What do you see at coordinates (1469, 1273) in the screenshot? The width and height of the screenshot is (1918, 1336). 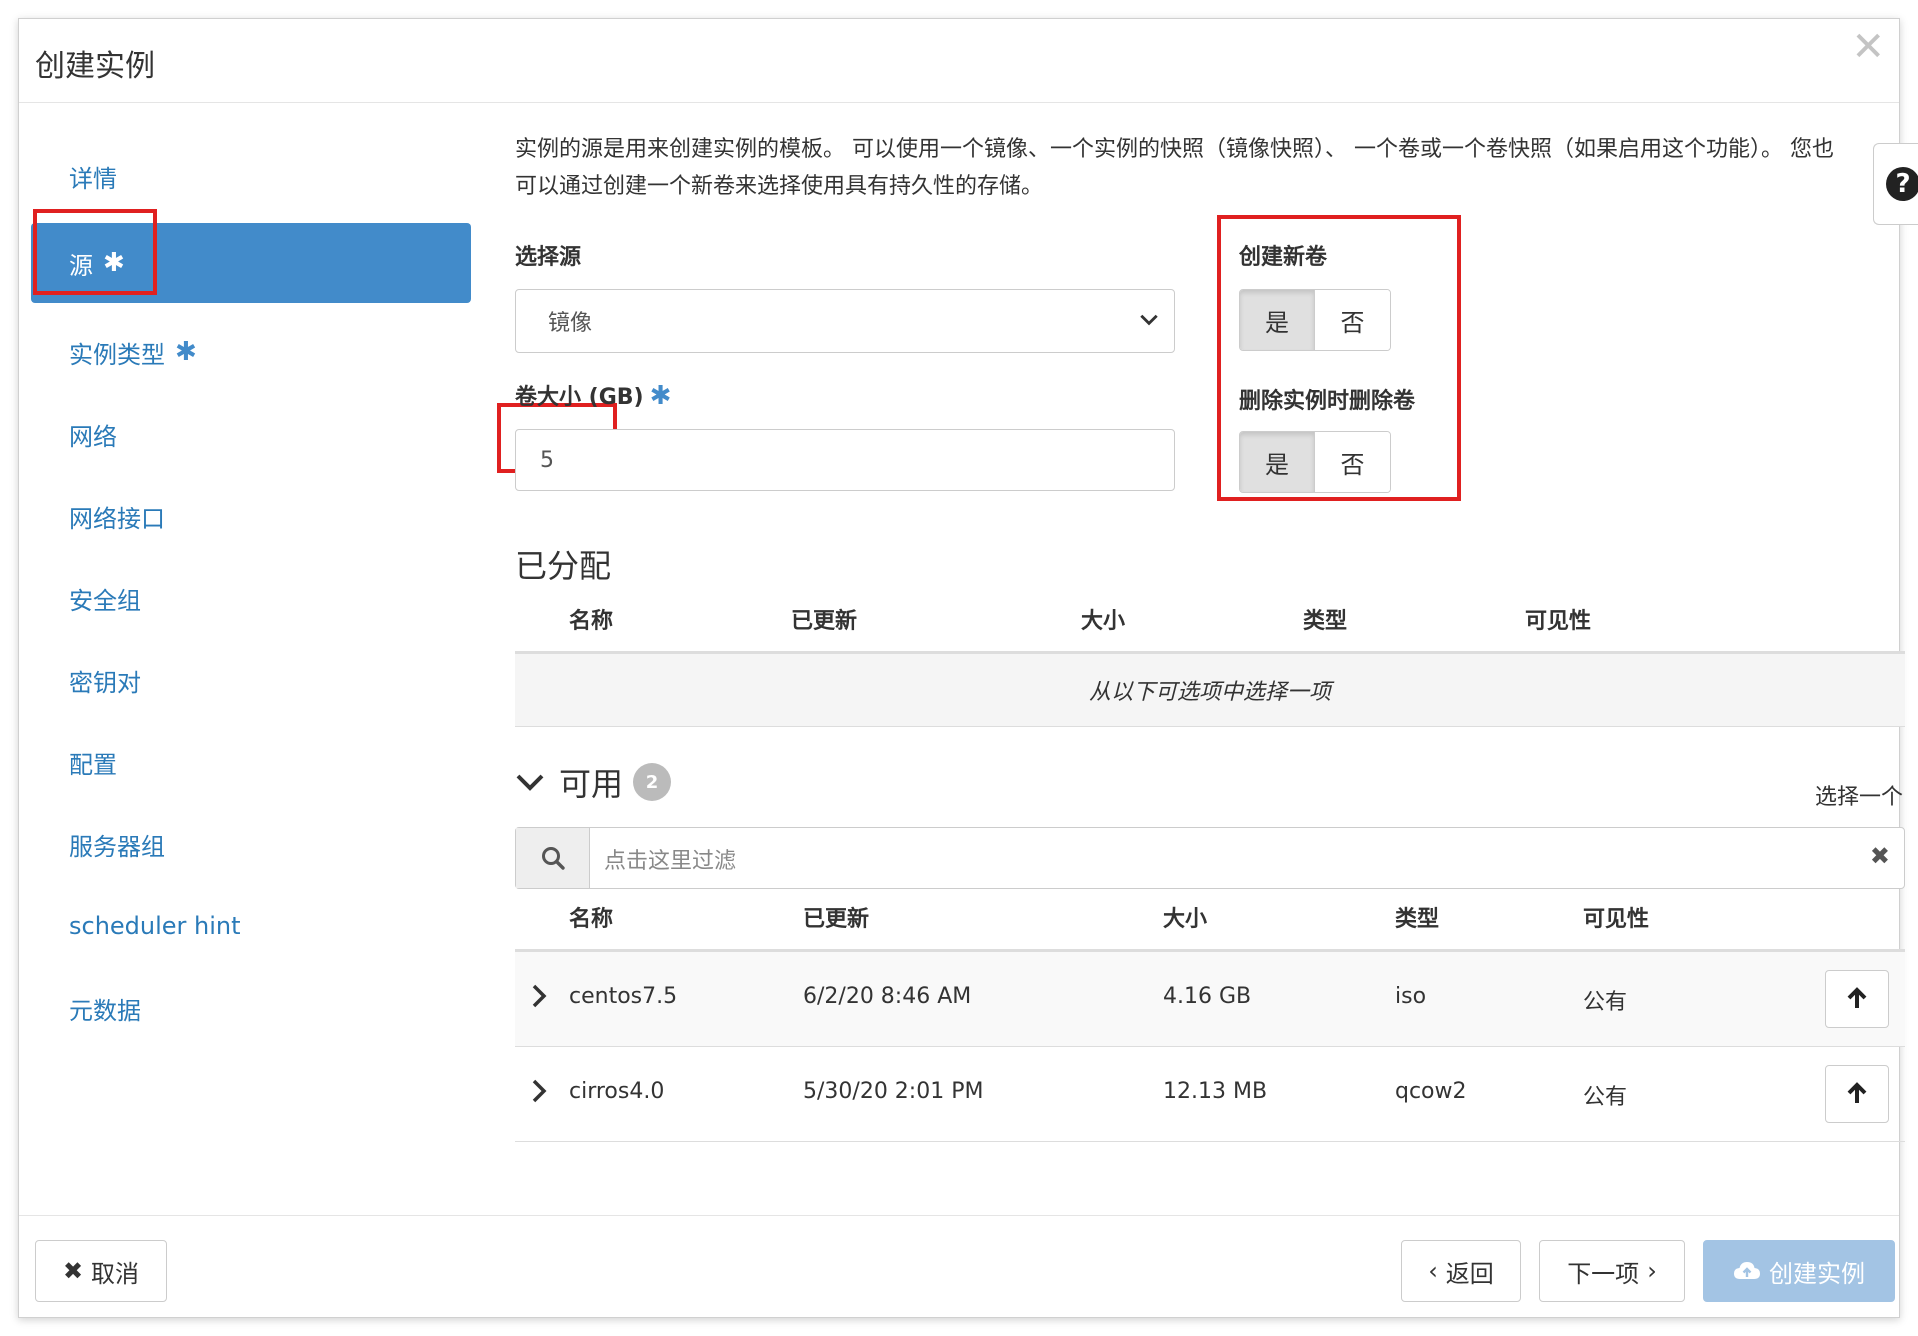 I see `back-label: 返回` at bounding box center [1469, 1273].